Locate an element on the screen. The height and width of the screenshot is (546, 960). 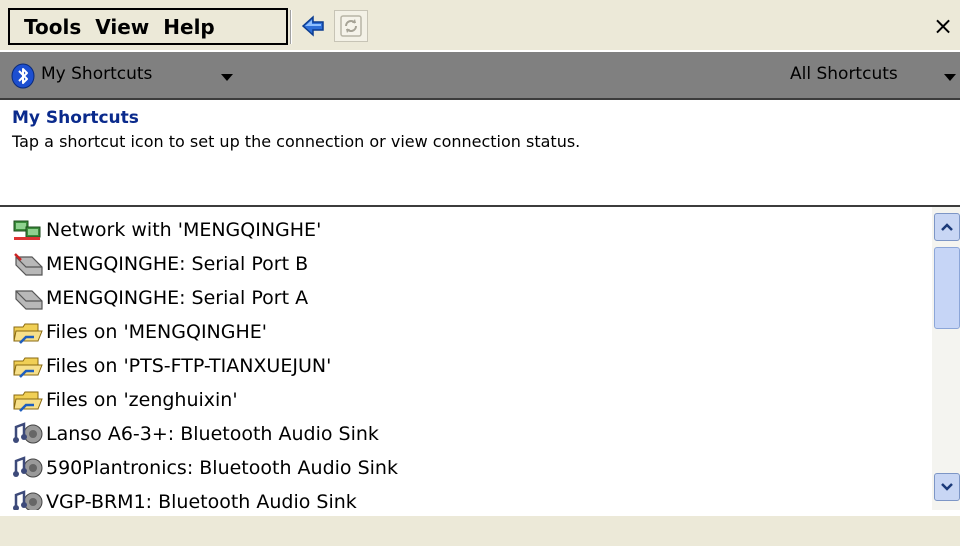
menu-bar: Tools View Help × is located at coordinates (480, 25).